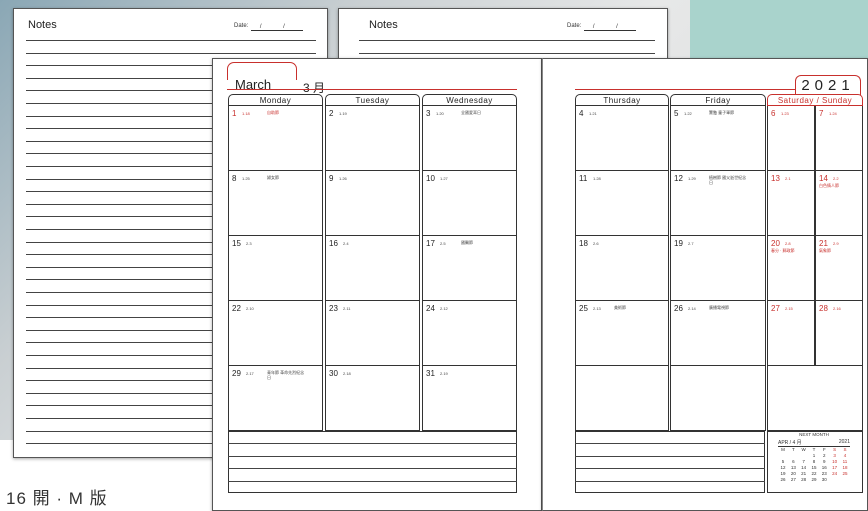 The image size is (868, 511). What do you see at coordinates (469, 138) in the screenshot?
I see `day-cell: 3 1.20 全國愛耳日` at bounding box center [469, 138].